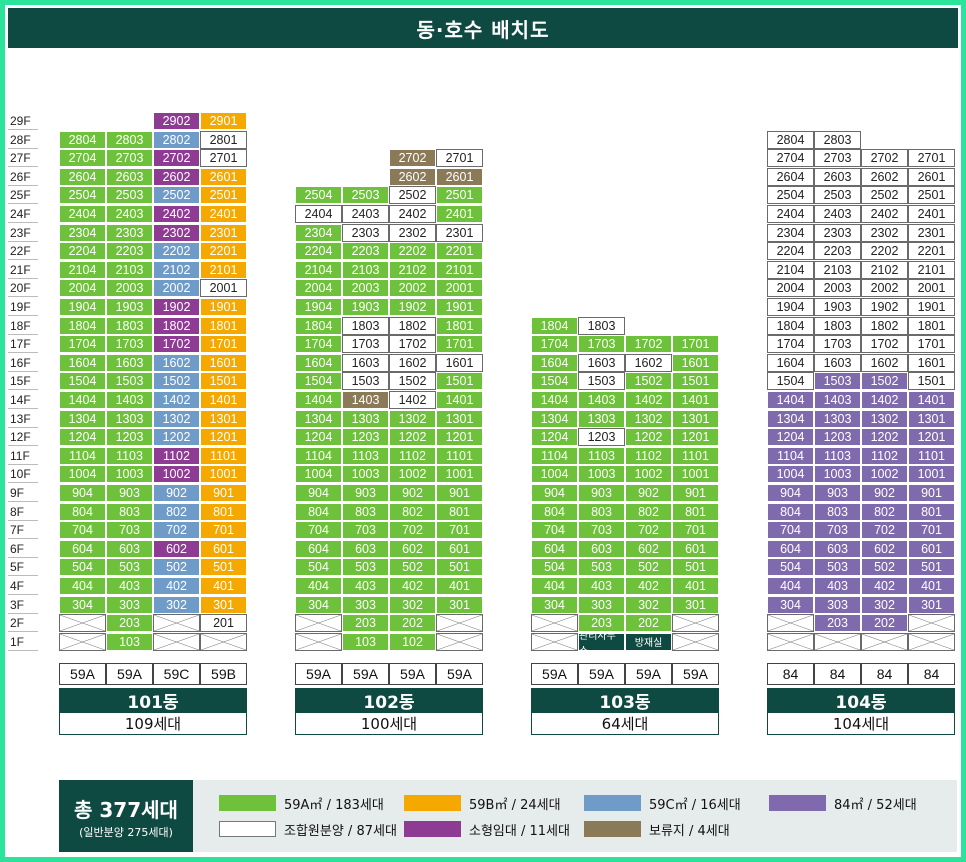 The width and height of the screenshot is (966, 862). Describe the element at coordinates (648, 455) in the screenshot. I see `unit-cell: 1102` at that location.